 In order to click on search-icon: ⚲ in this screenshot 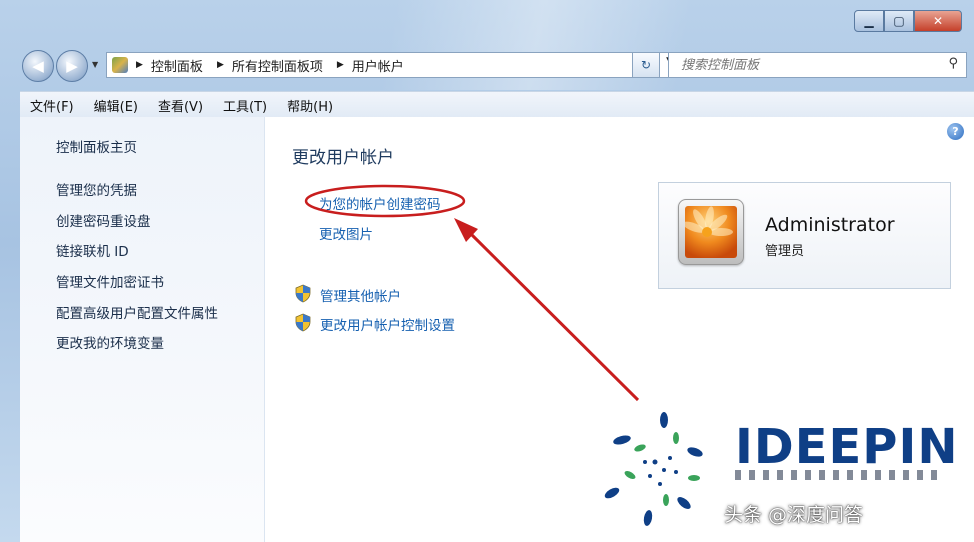, I will do `click(953, 63)`.